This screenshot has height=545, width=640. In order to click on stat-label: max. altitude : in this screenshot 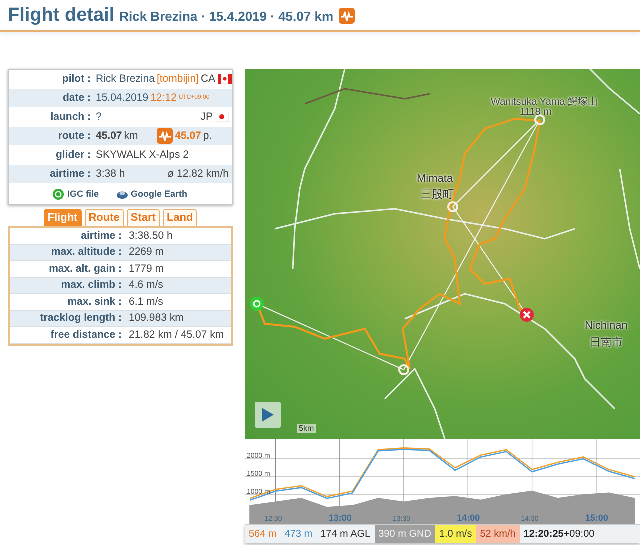, I will do `click(86, 252)`.